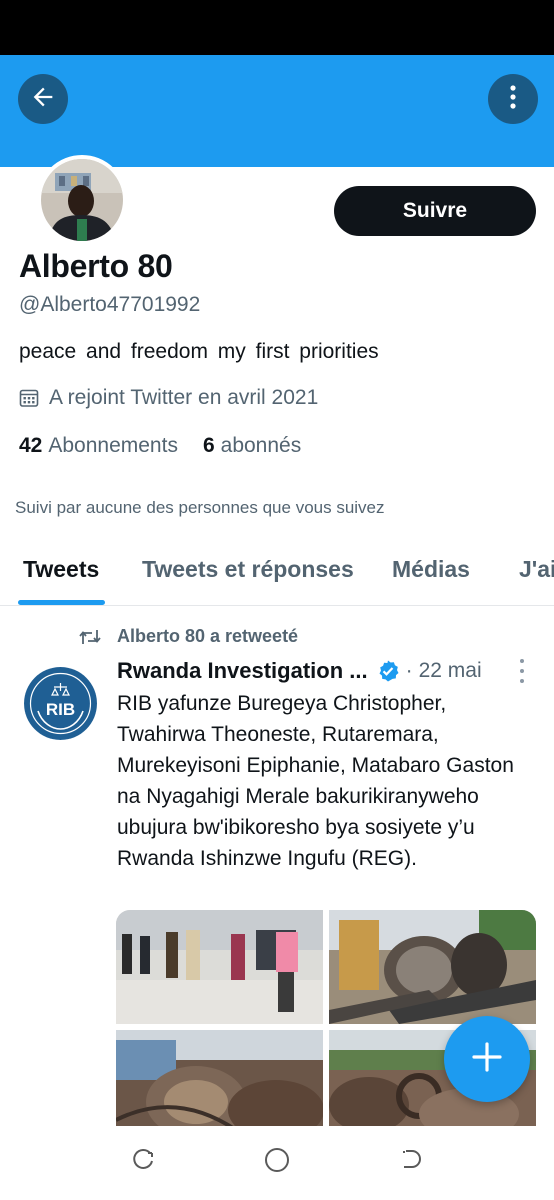 This screenshot has width=554, height=1200. I want to click on status-bar, so click(277, 27).